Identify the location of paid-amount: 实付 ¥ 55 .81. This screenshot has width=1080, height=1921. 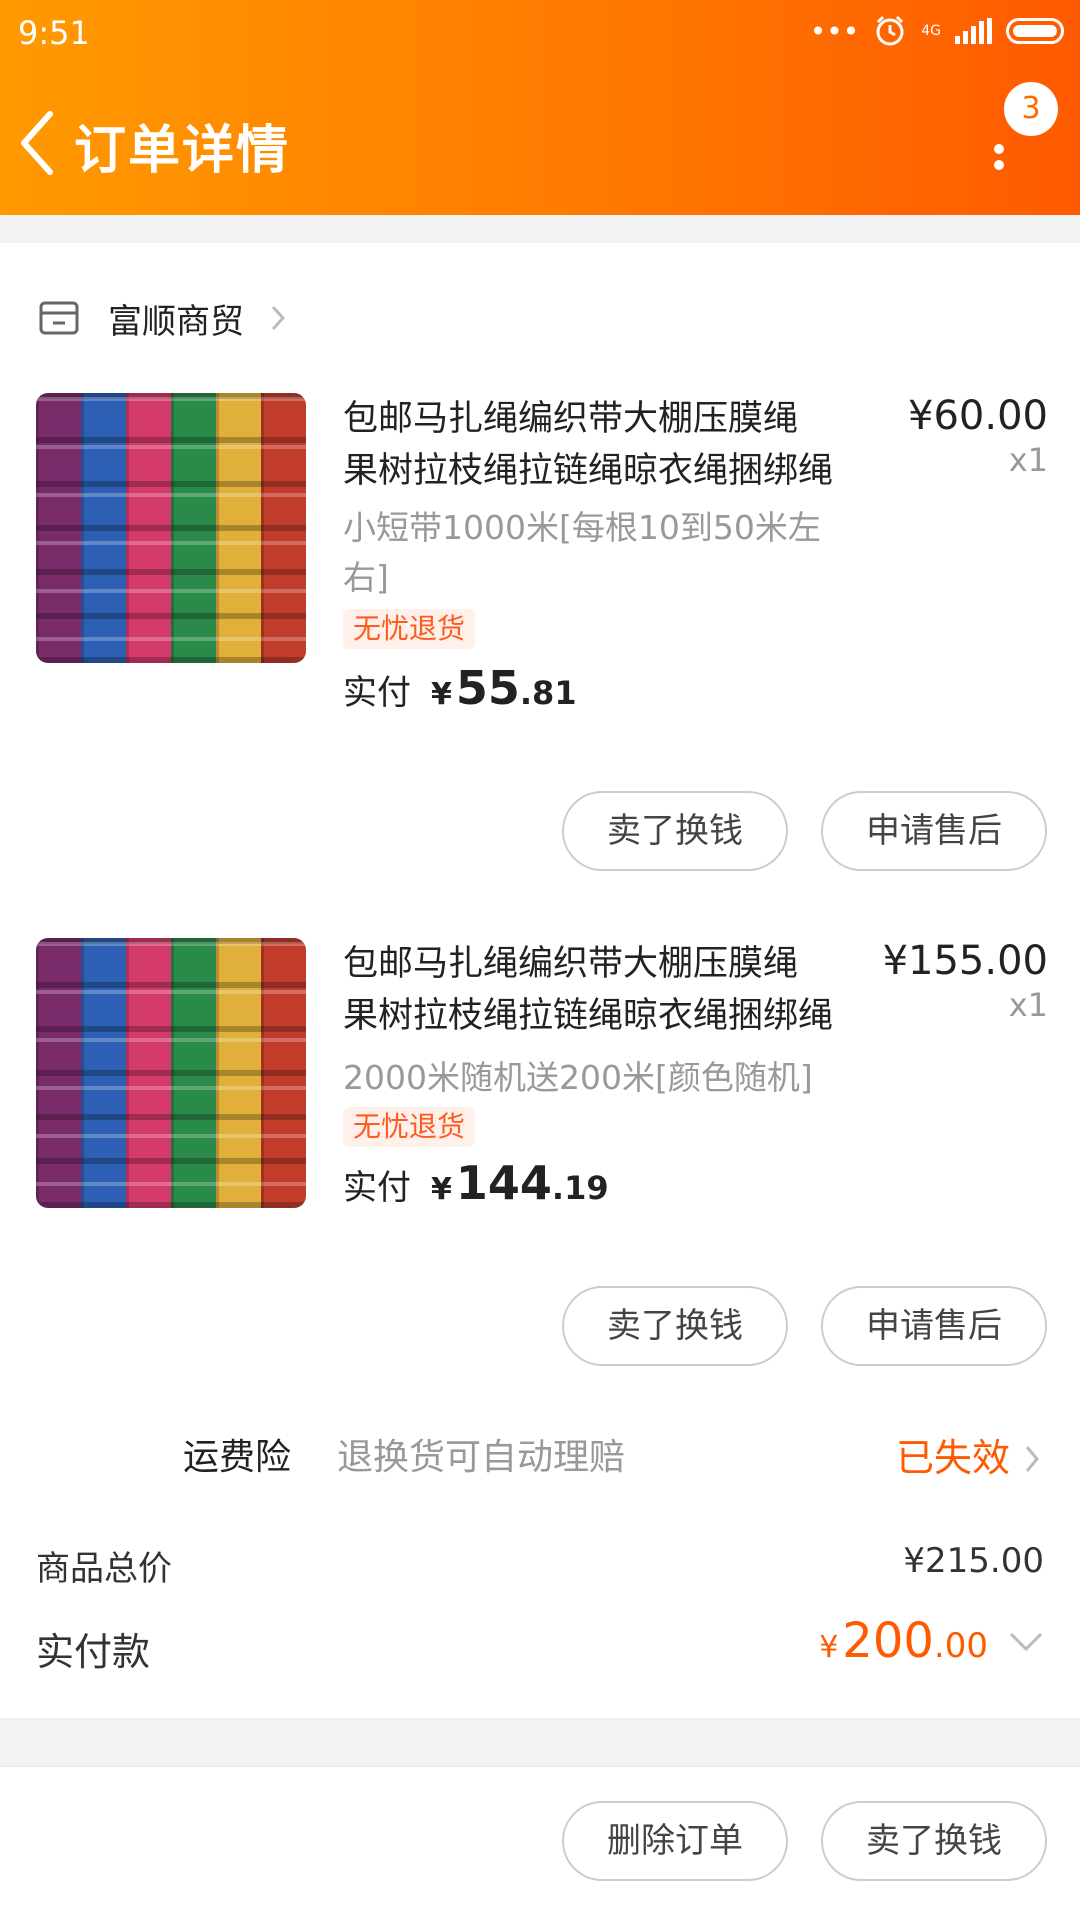
(460, 688).